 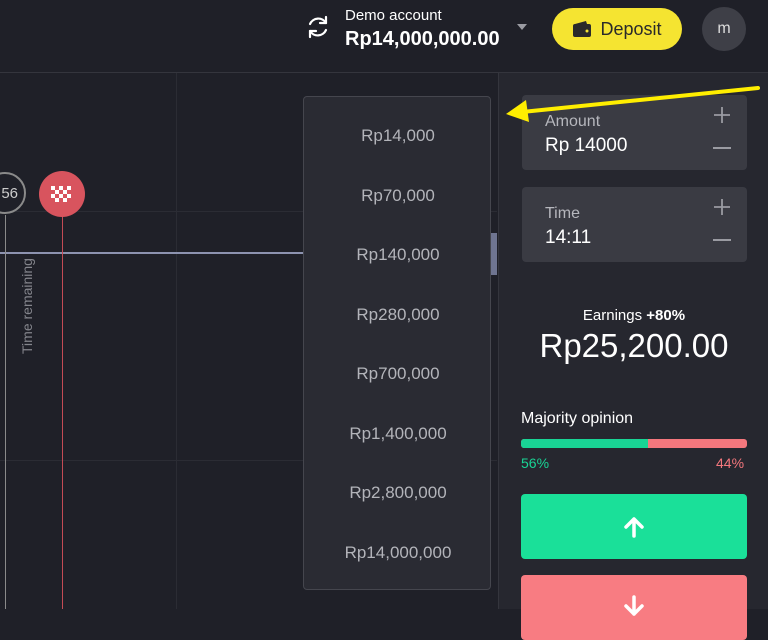 I want to click on time-value: 14:11, so click(x=568, y=238).